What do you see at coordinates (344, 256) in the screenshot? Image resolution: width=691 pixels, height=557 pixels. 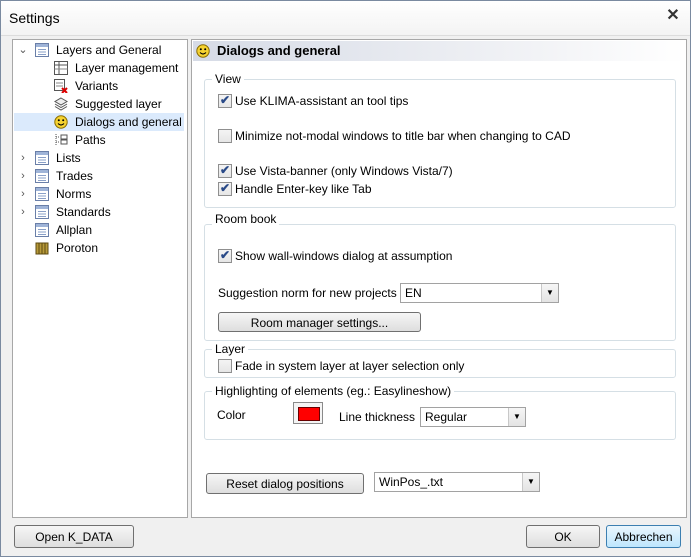 I see `checkbox-label: Show wall-windows dialog at assumption` at bounding box center [344, 256].